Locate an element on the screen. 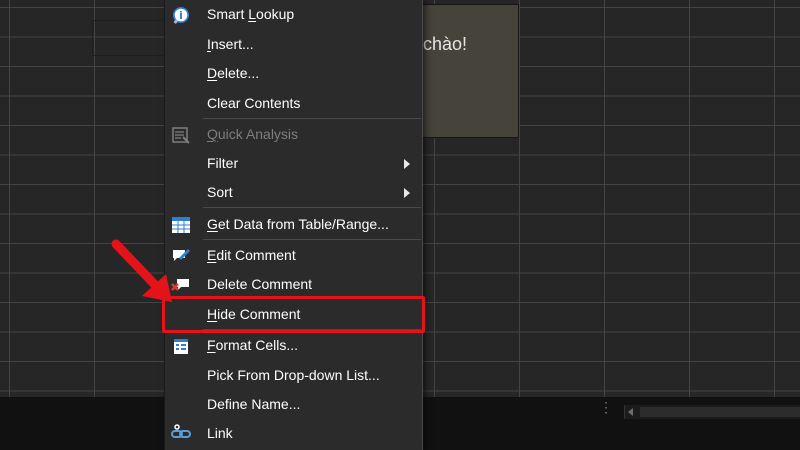 The height and width of the screenshot is (450, 800). smart-lookup-icon: i is located at coordinates (181, 15).